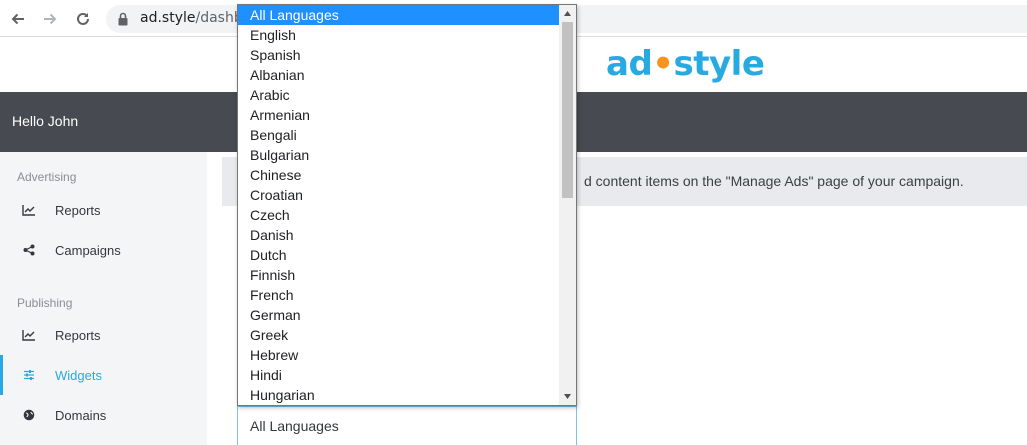 The image size is (1027, 445). I want to click on language-select-value: All Languages, so click(294, 426).